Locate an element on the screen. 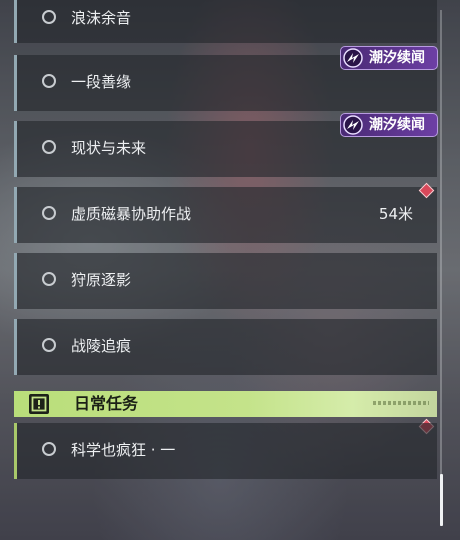 This screenshot has height=540, width=460. quest-title: 科学也疯狂 · 一 is located at coordinates (123, 450).